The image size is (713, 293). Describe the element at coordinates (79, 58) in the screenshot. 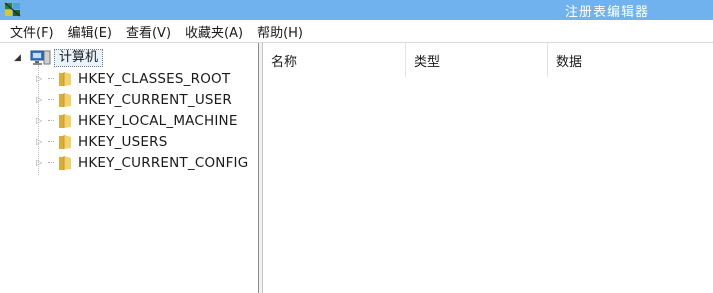

I see `tree-root-label: 计算机` at that location.